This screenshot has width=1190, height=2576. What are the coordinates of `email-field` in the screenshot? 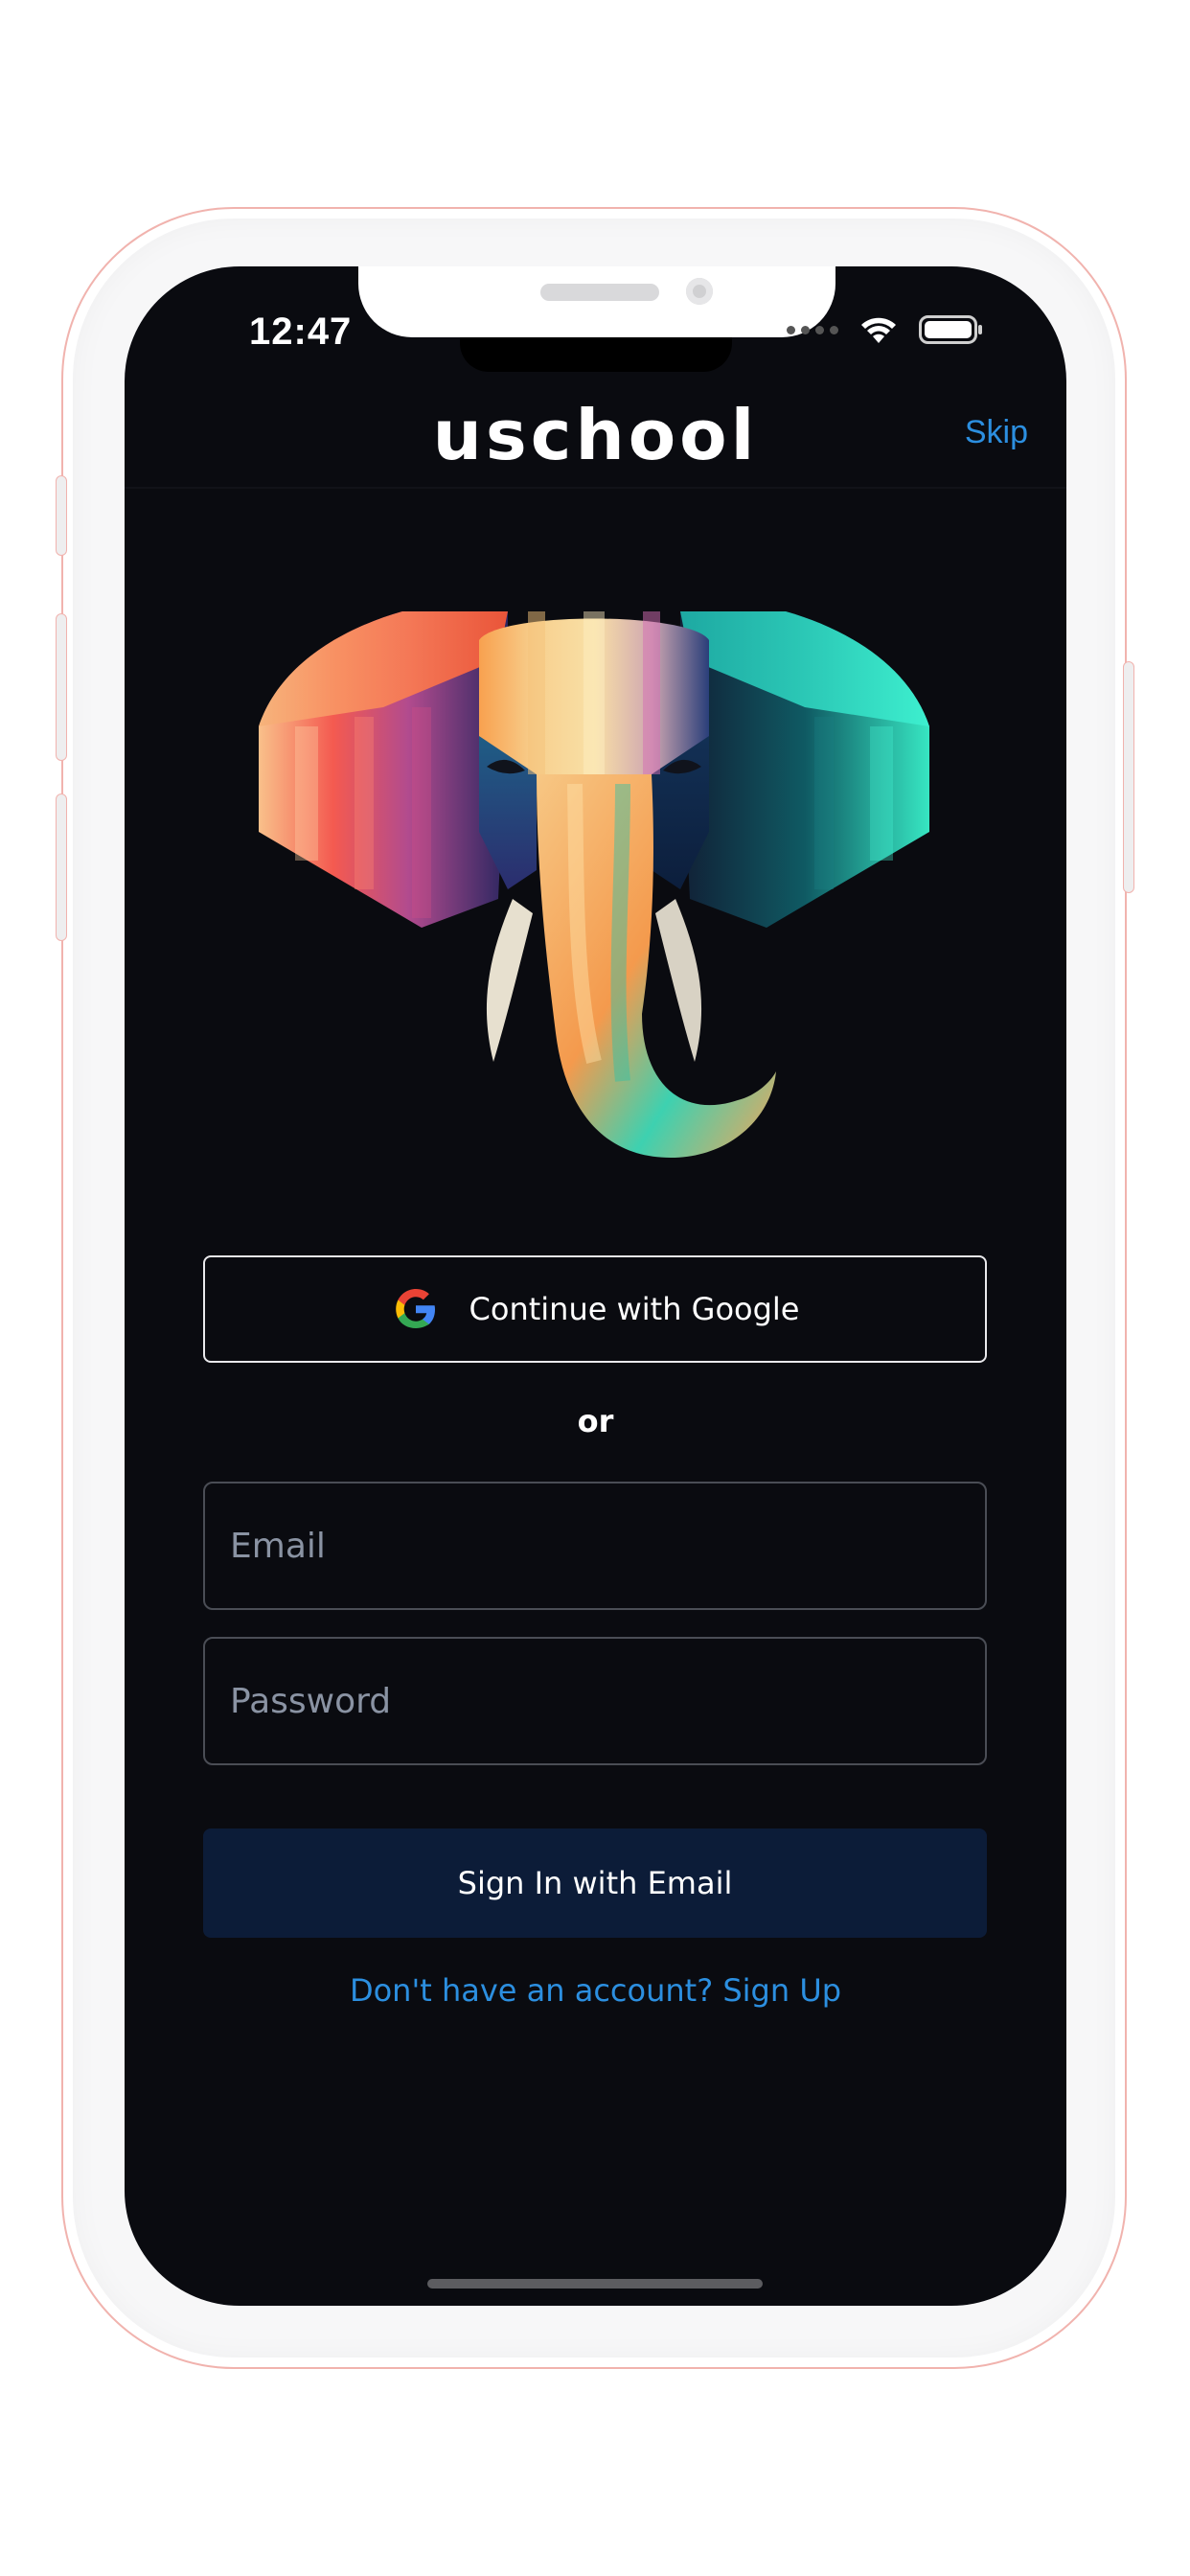 It's located at (595, 1546).